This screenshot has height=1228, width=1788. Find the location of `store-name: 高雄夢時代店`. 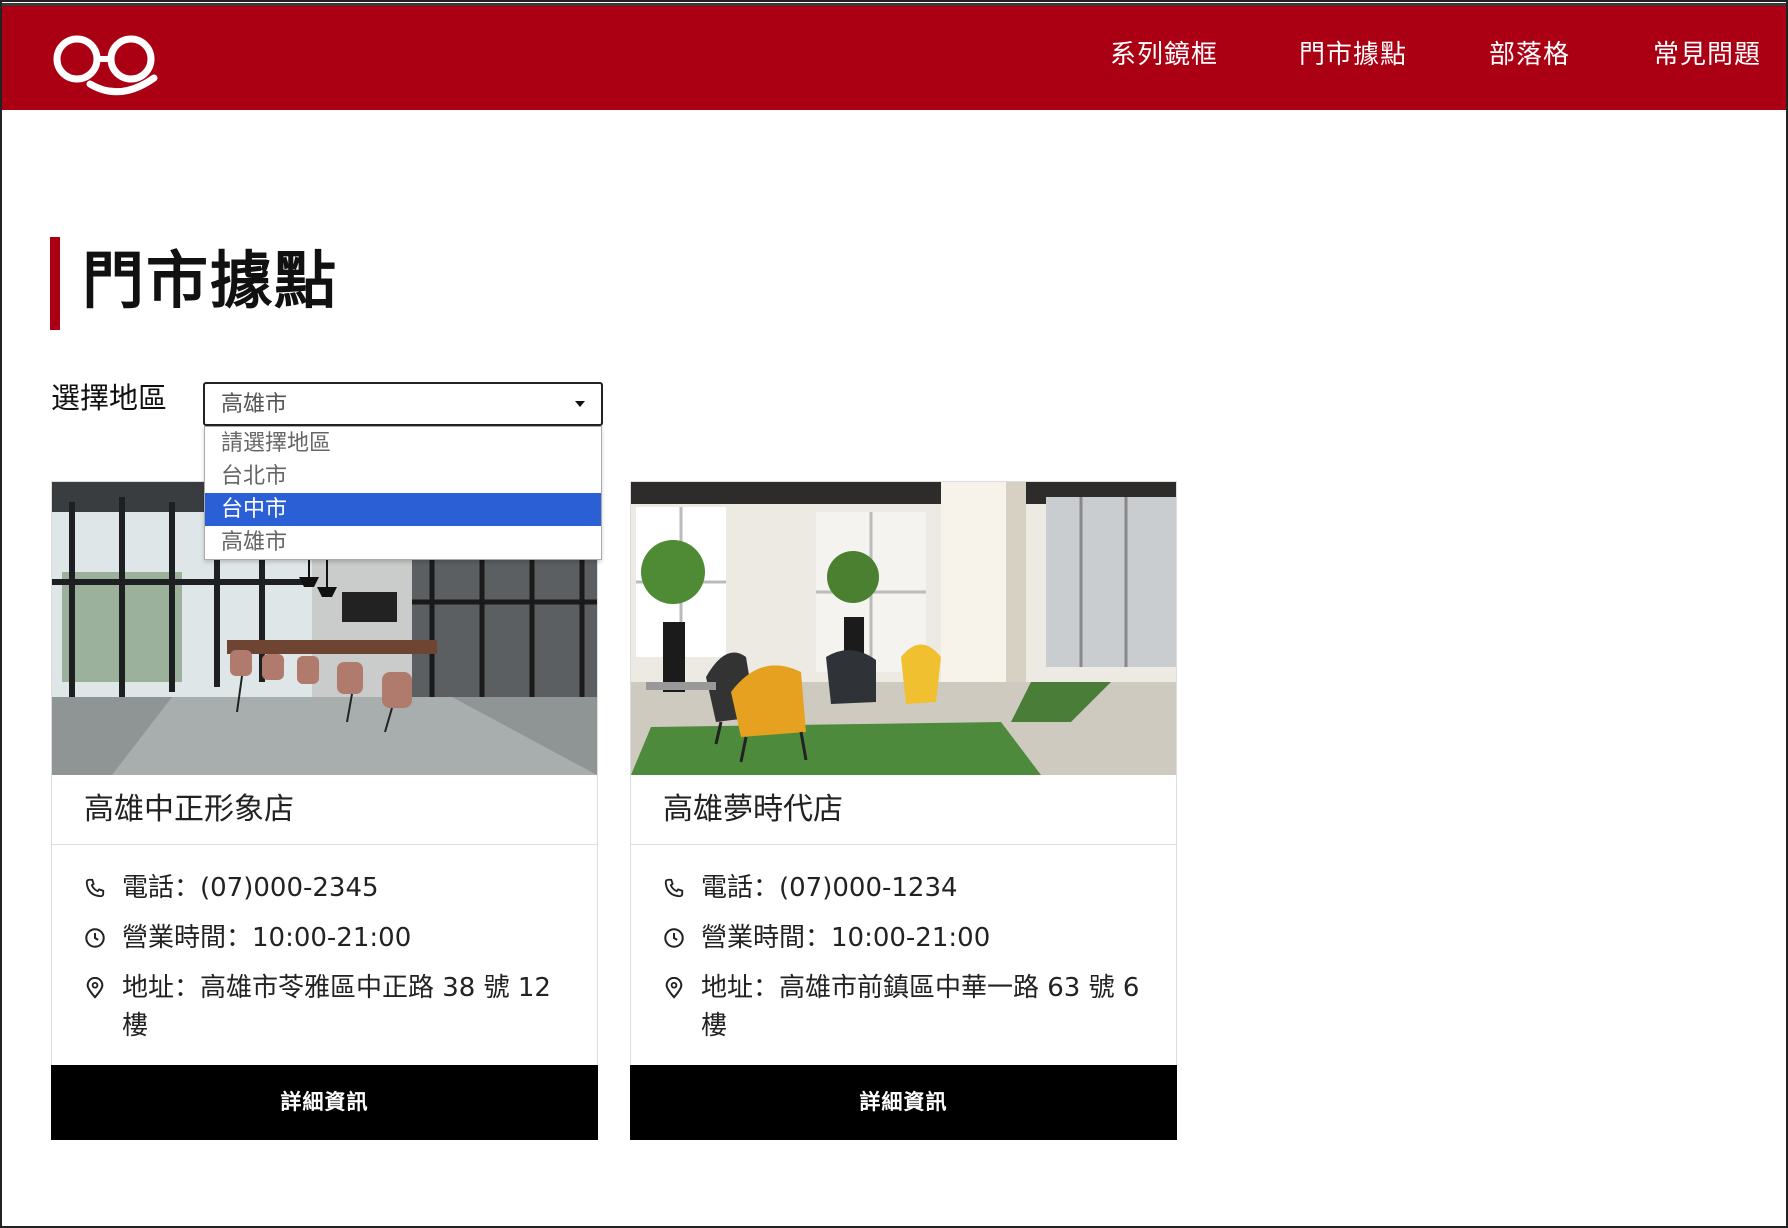

store-name: 高雄夢時代店 is located at coordinates (753, 809).